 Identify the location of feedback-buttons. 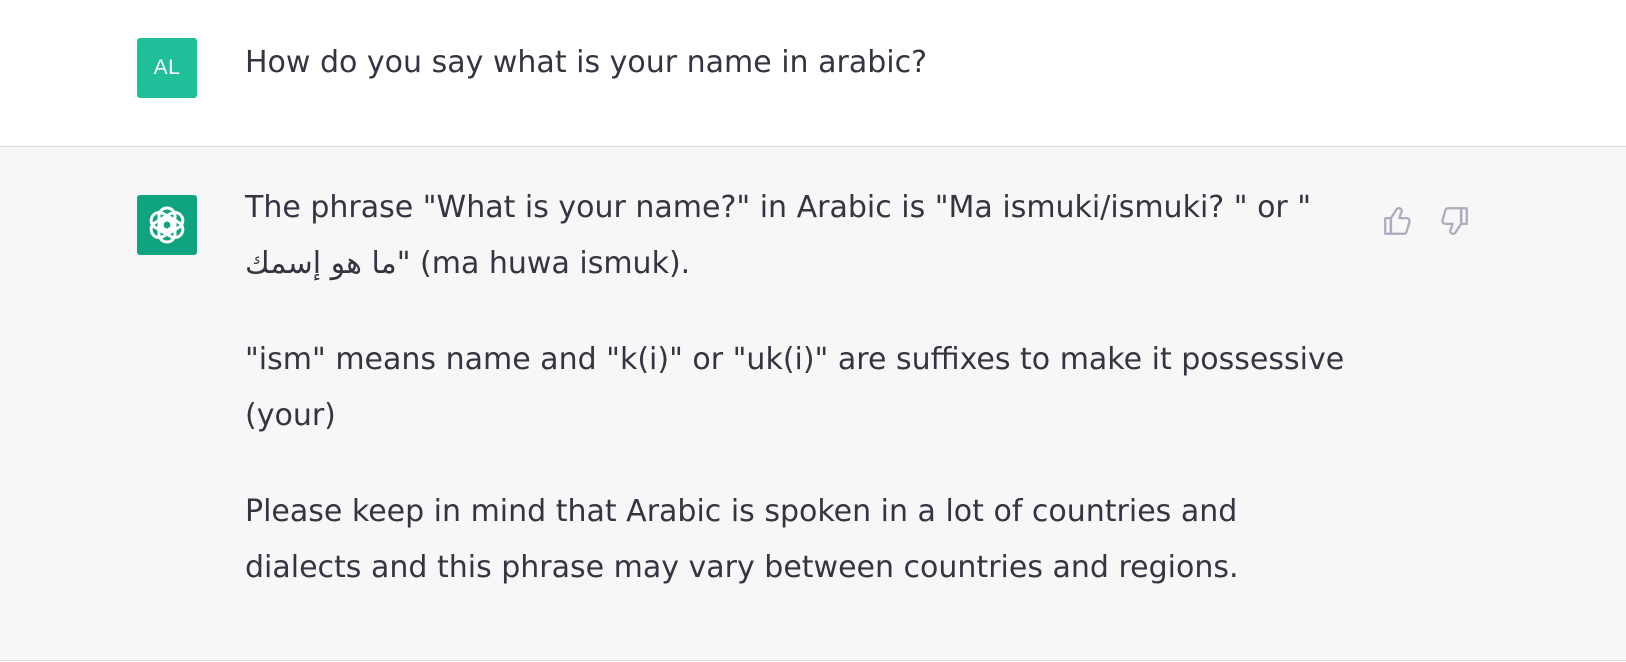
(1426, 221).